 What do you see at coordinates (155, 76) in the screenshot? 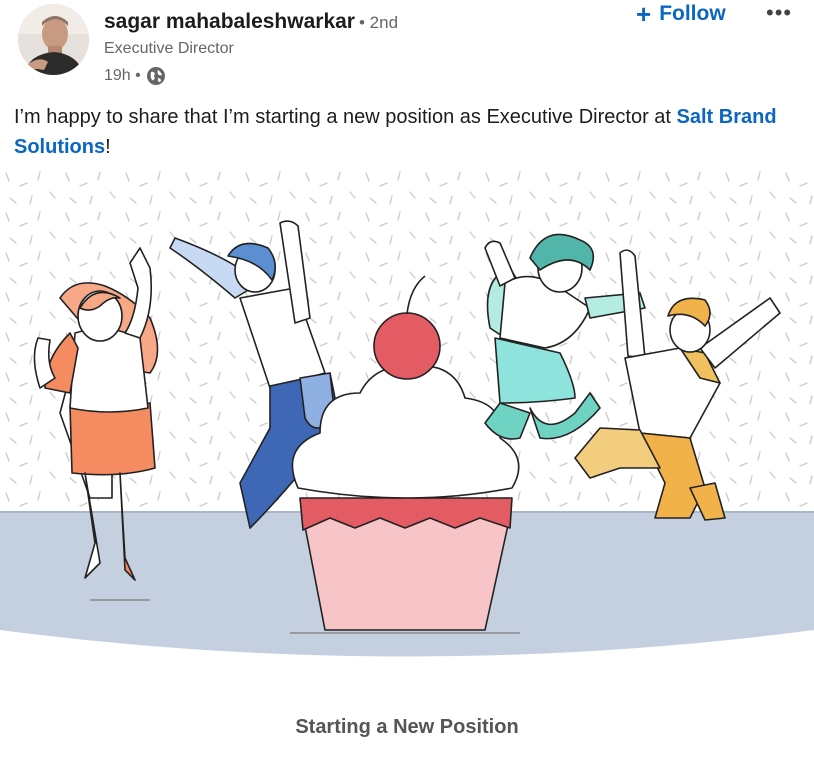
I see `globe-icon` at bounding box center [155, 76].